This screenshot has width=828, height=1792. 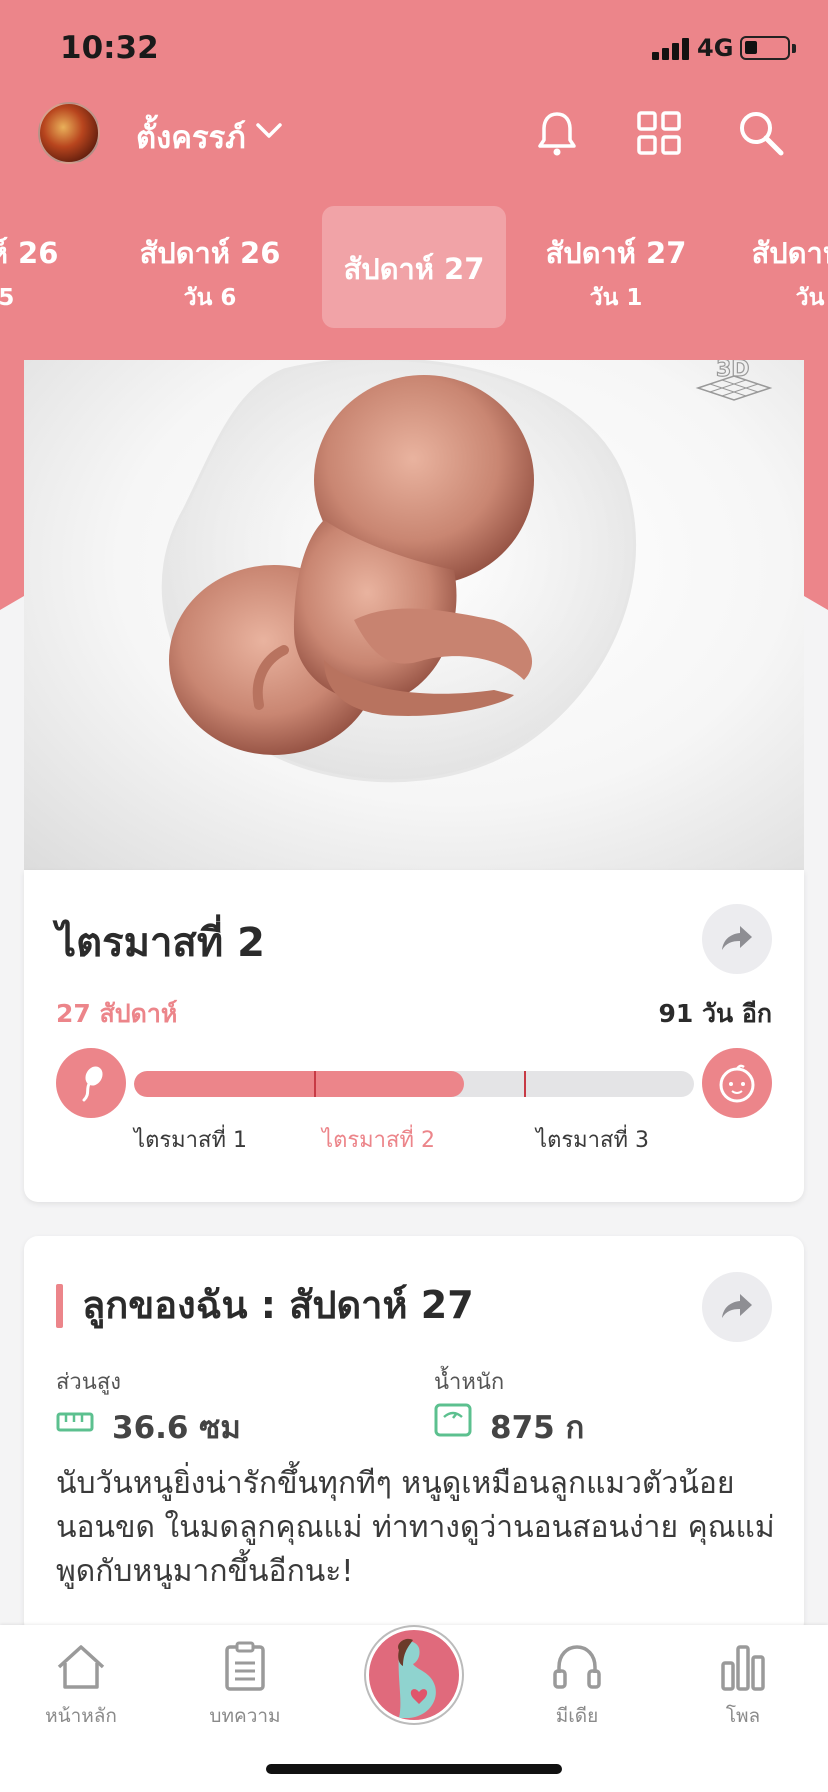 I want to click on headphones-icon, so click(x=577, y=1667).